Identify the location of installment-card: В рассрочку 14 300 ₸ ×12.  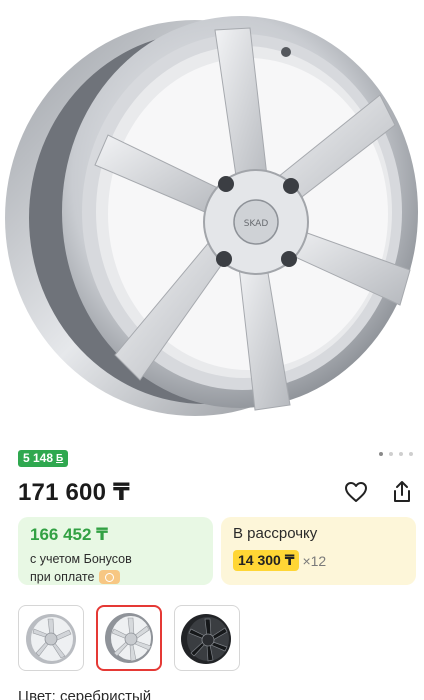
(318, 551).